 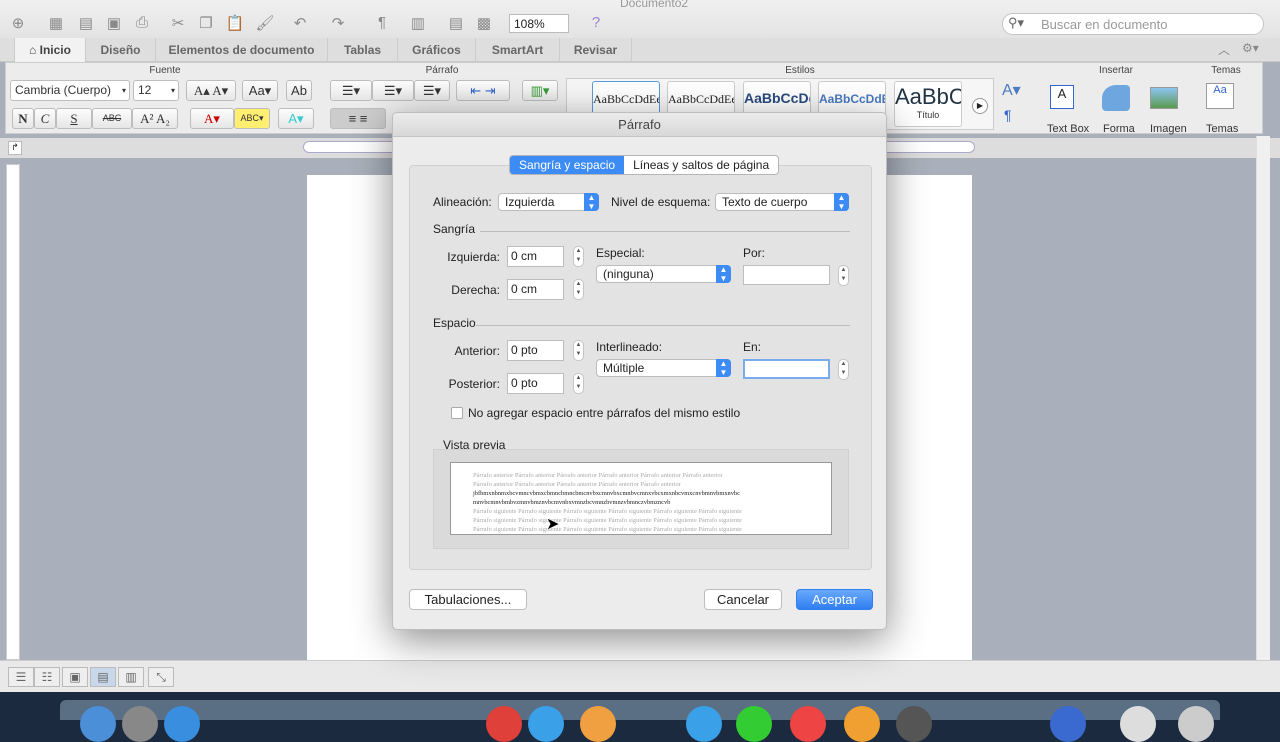 What do you see at coordinates (578, 350) in the screenshot?
I see `spacing-before-stepper: ▲ ▼` at bounding box center [578, 350].